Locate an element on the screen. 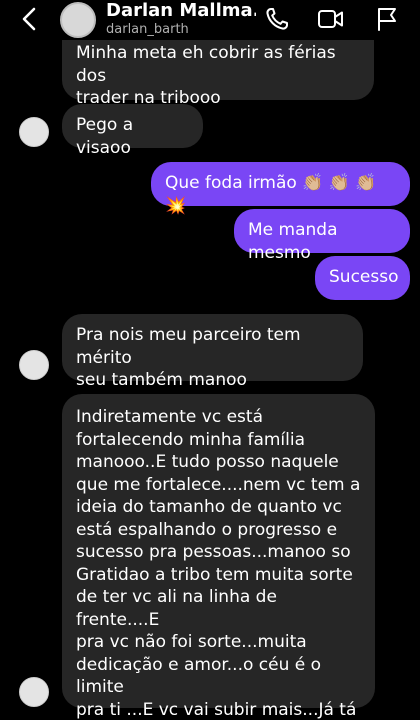  back-button is located at coordinates (29, 19).